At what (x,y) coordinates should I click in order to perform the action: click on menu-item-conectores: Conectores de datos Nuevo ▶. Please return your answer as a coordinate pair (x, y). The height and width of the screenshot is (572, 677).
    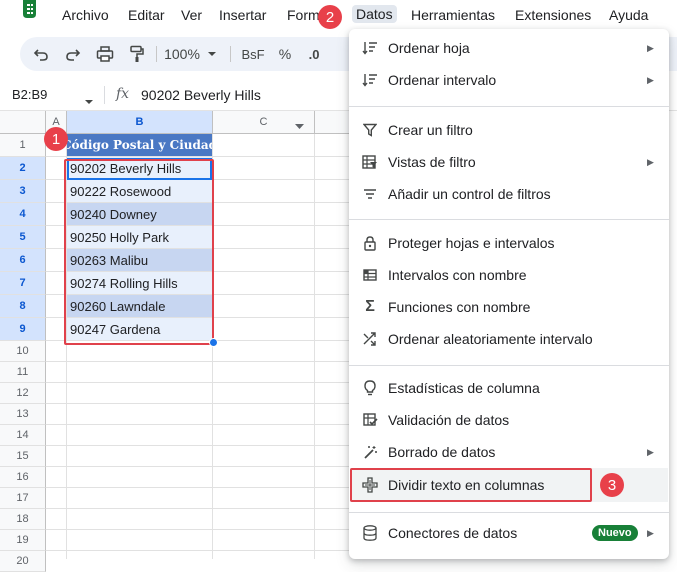
    Looking at the image, I should click on (509, 533).